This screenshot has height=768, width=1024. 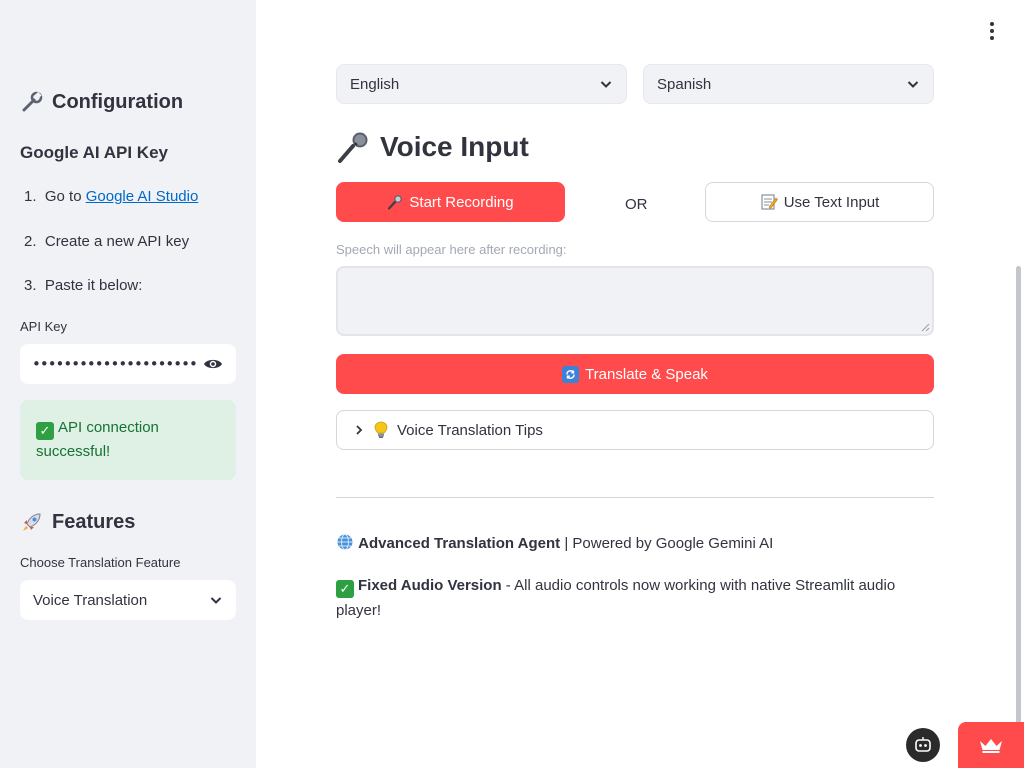 I want to click on step-2: 2. Create a new API key, so click(x=106, y=241).